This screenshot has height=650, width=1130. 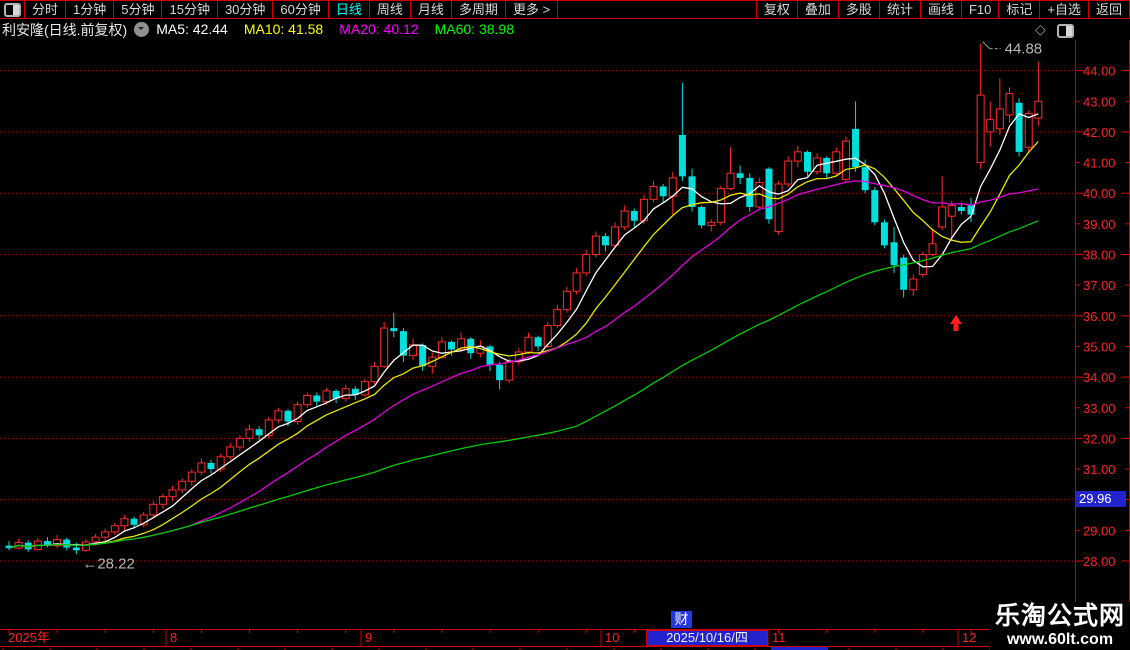 I want to click on chevron-down-icon, so click(x=142, y=29).